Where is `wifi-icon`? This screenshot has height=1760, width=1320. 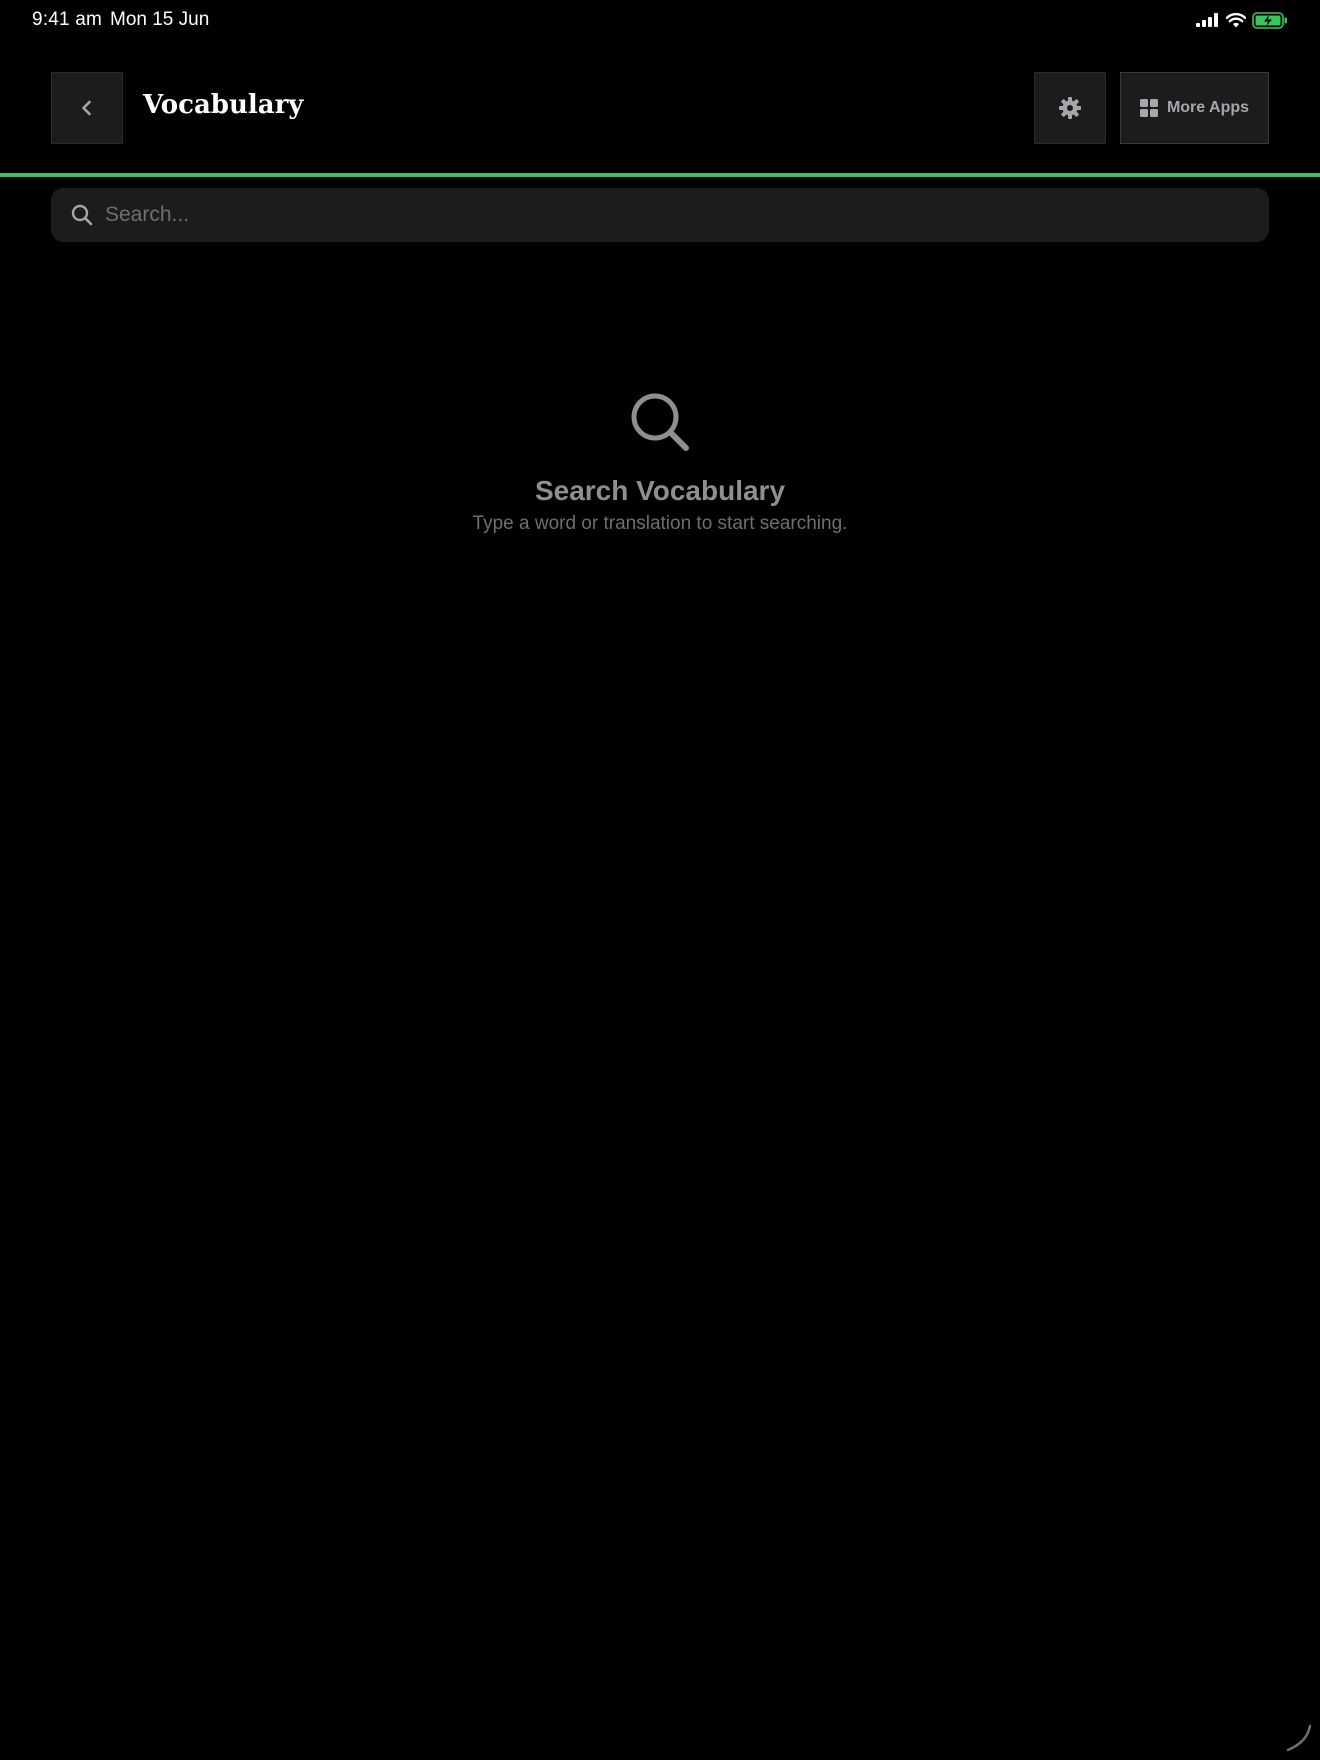
wifi-icon is located at coordinates (1236, 19).